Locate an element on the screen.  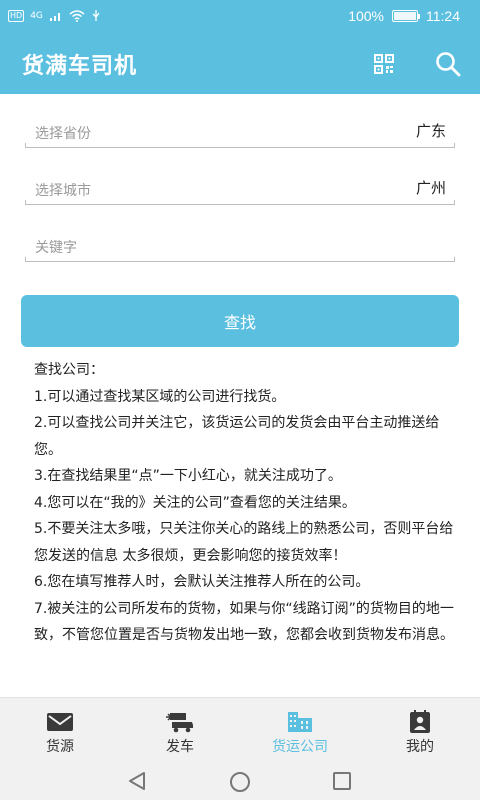
search-button-top is located at coordinates (448, 64).